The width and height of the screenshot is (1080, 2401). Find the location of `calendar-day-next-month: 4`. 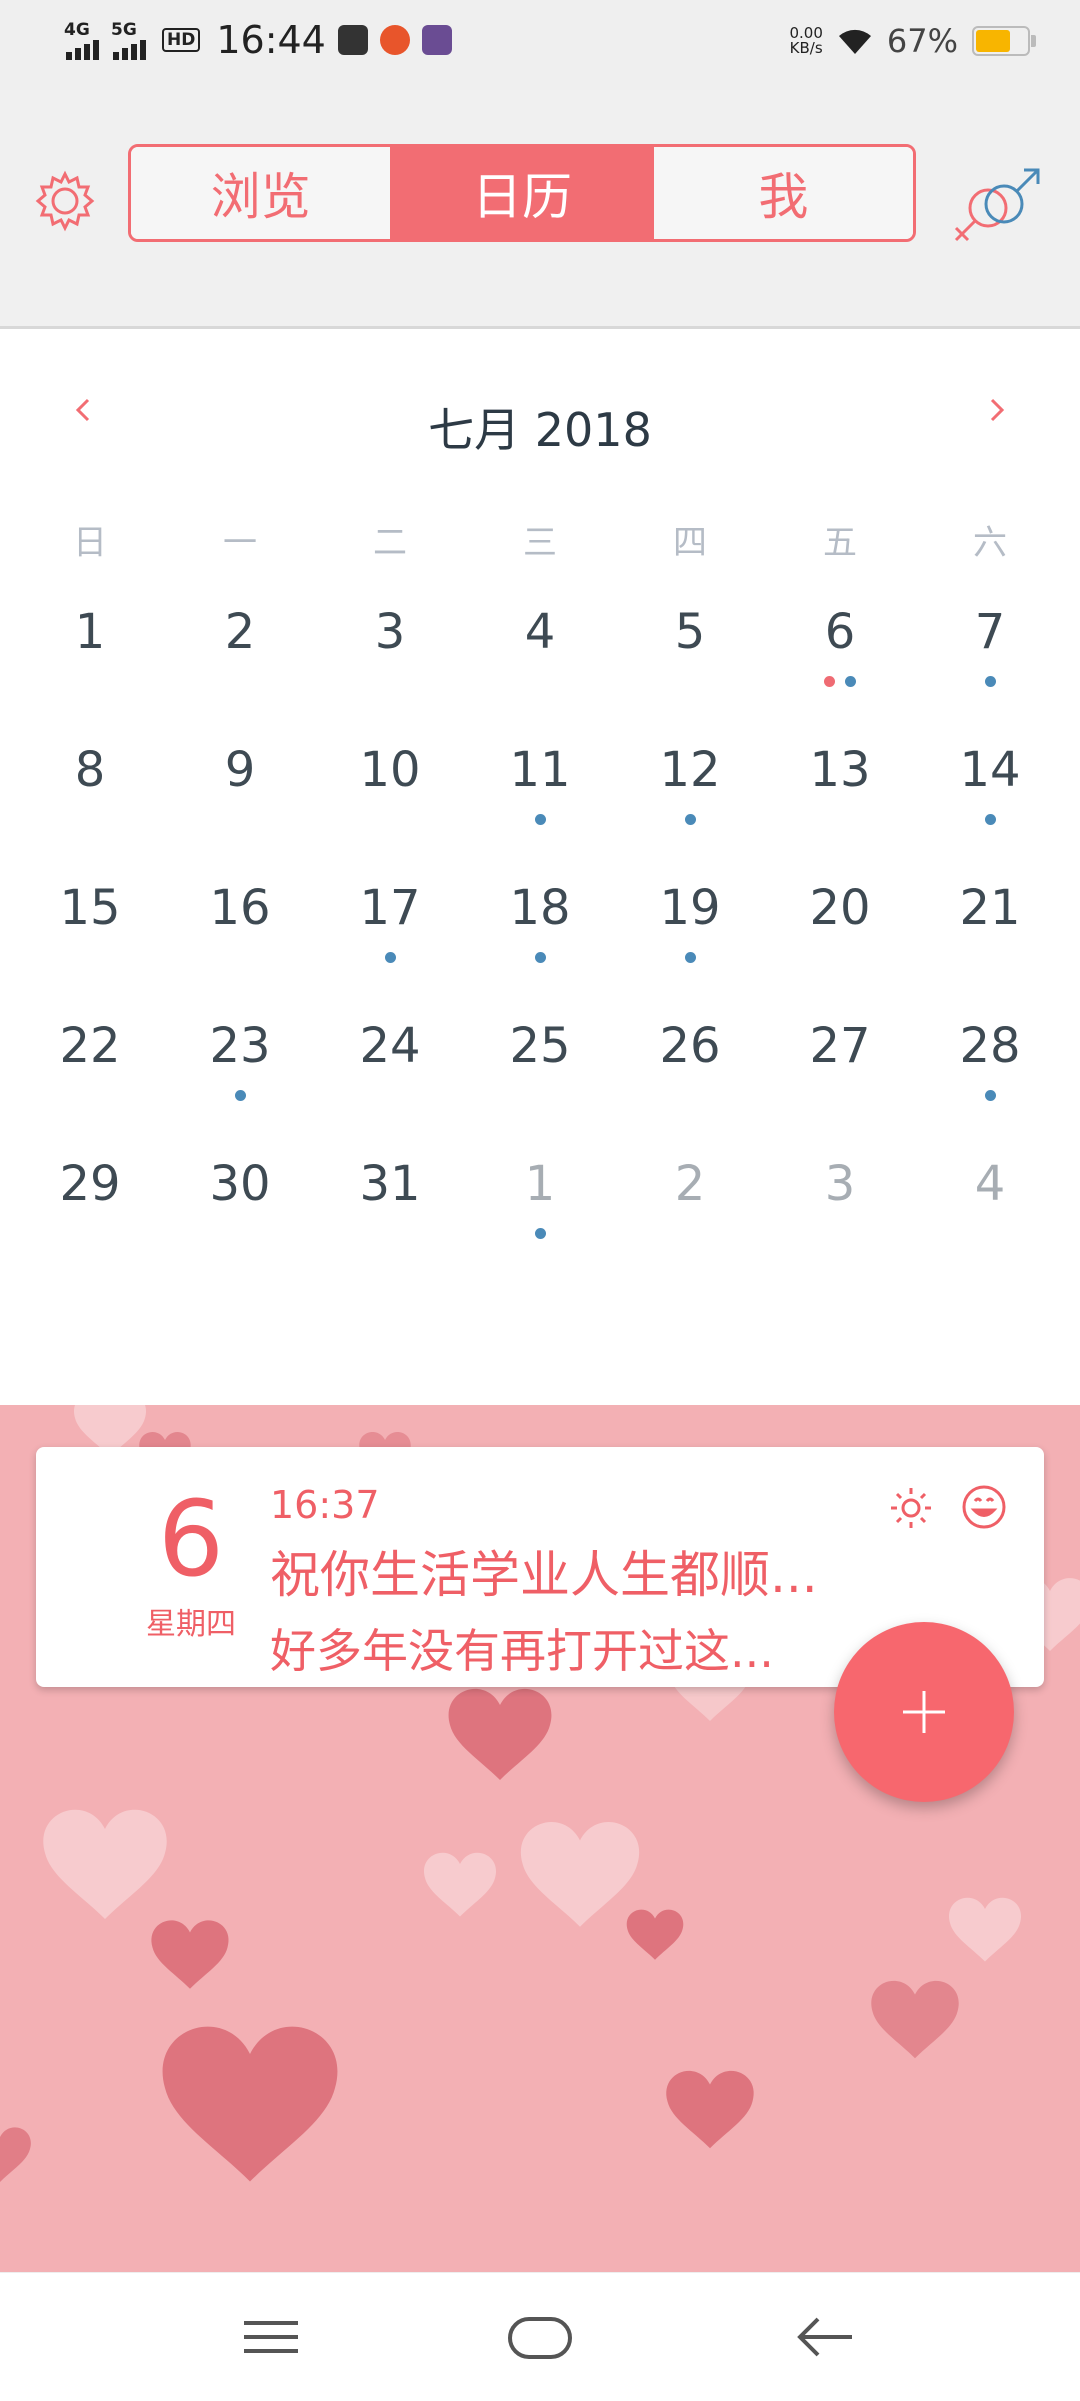

calendar-day-next-month: 4 is located at coordinates (990, 1223).